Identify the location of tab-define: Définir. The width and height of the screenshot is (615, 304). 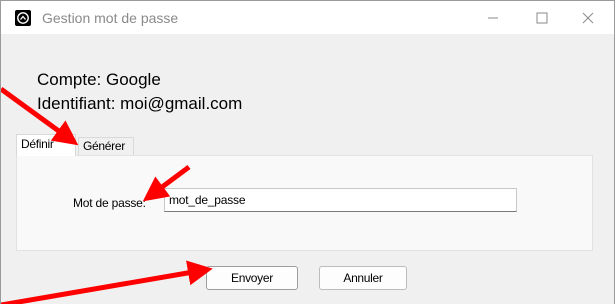
(46, 145).